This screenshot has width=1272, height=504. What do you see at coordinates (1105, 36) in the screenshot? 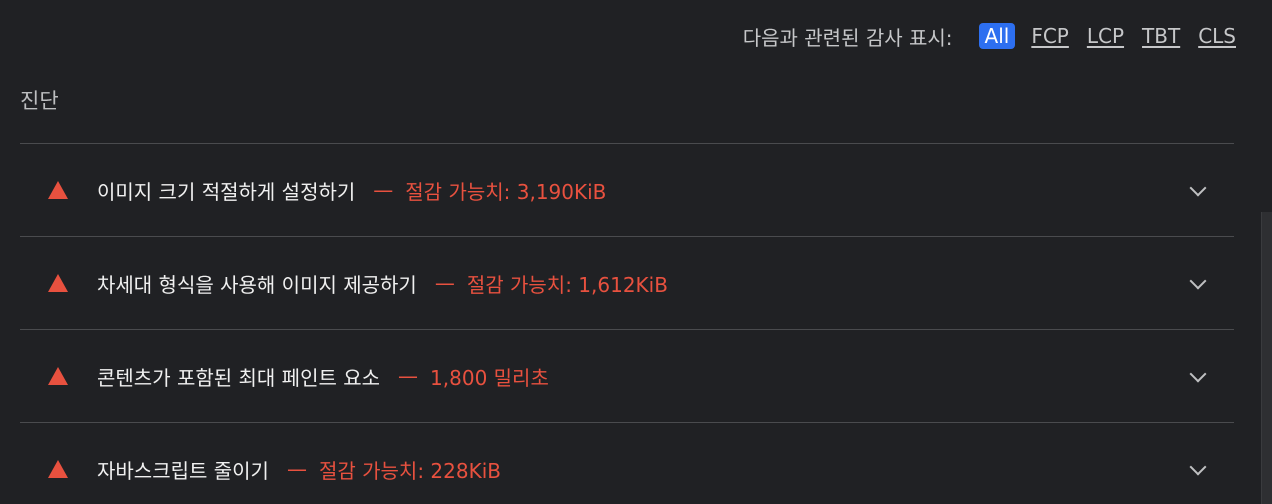
I see `filter-chip-lcp: LCP` at bounding box center [1105, 36].